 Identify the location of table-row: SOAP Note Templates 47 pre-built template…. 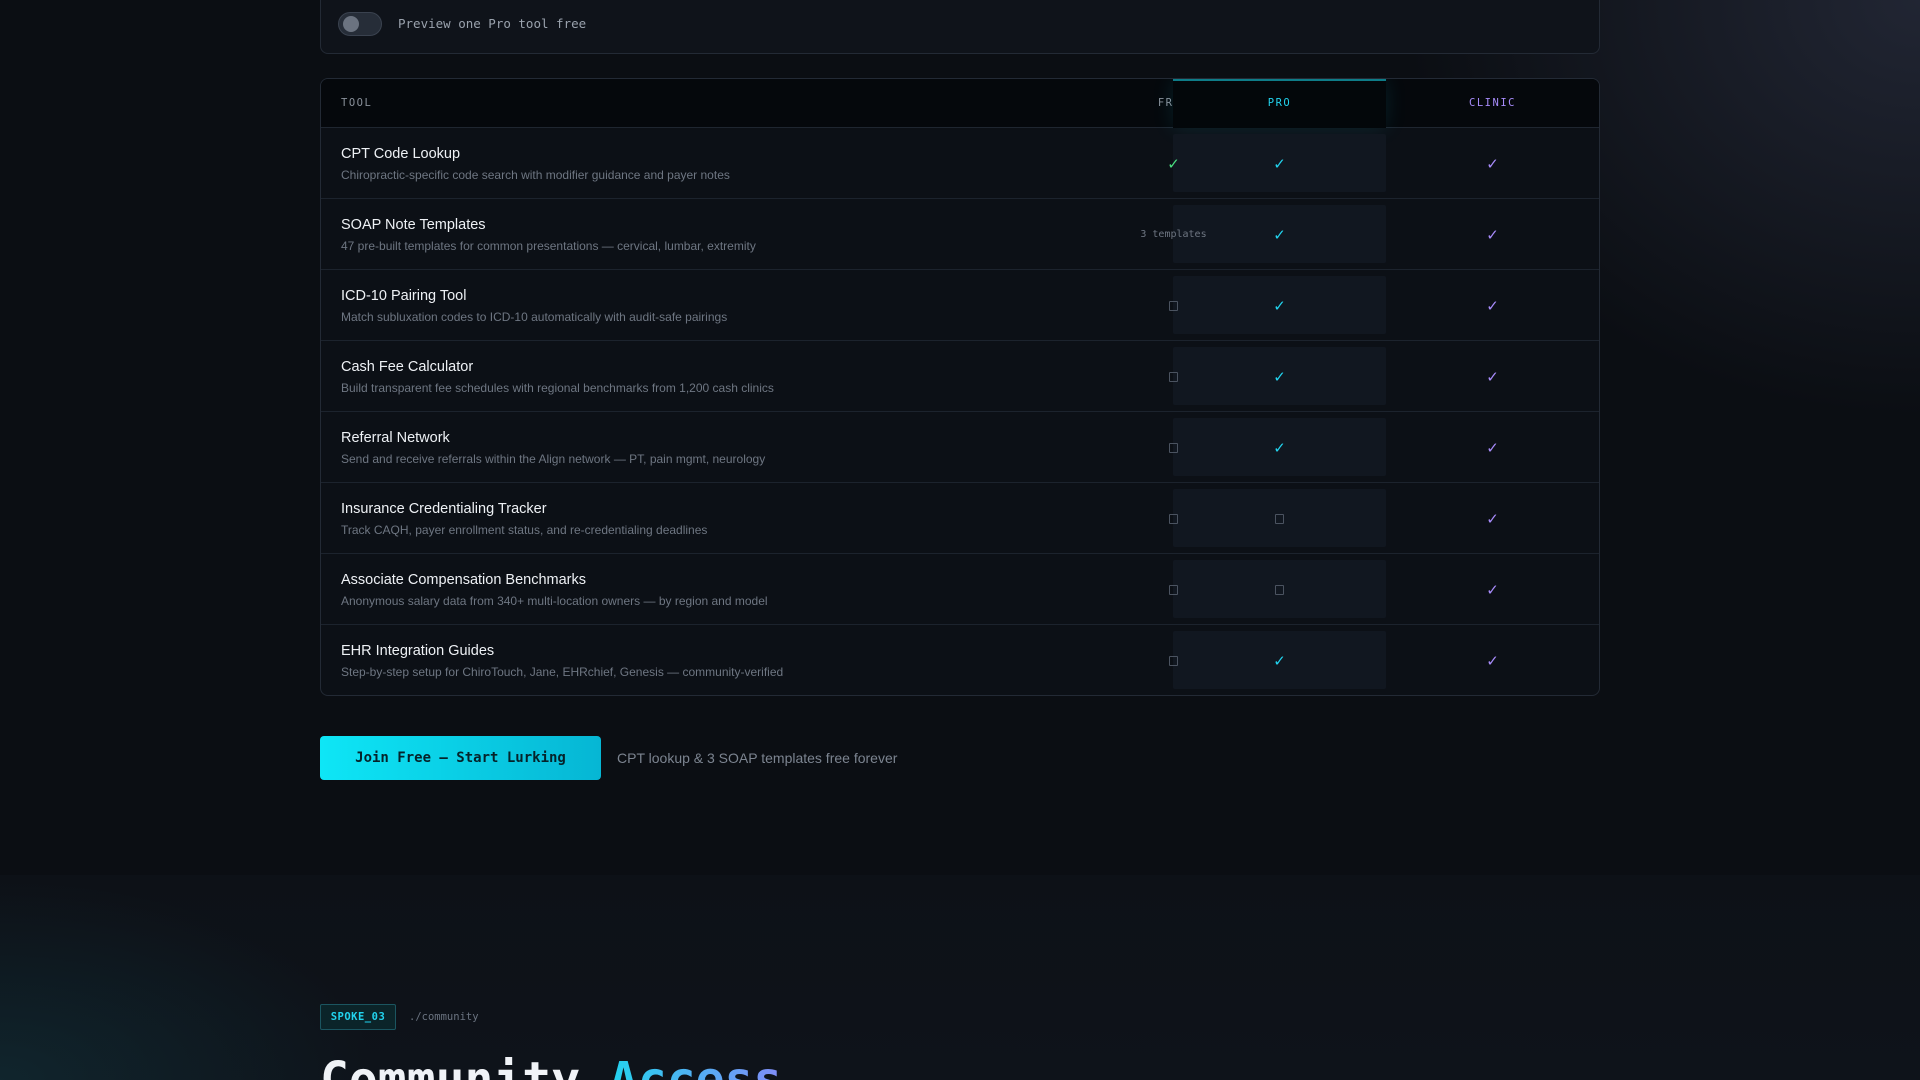
(960, 234).